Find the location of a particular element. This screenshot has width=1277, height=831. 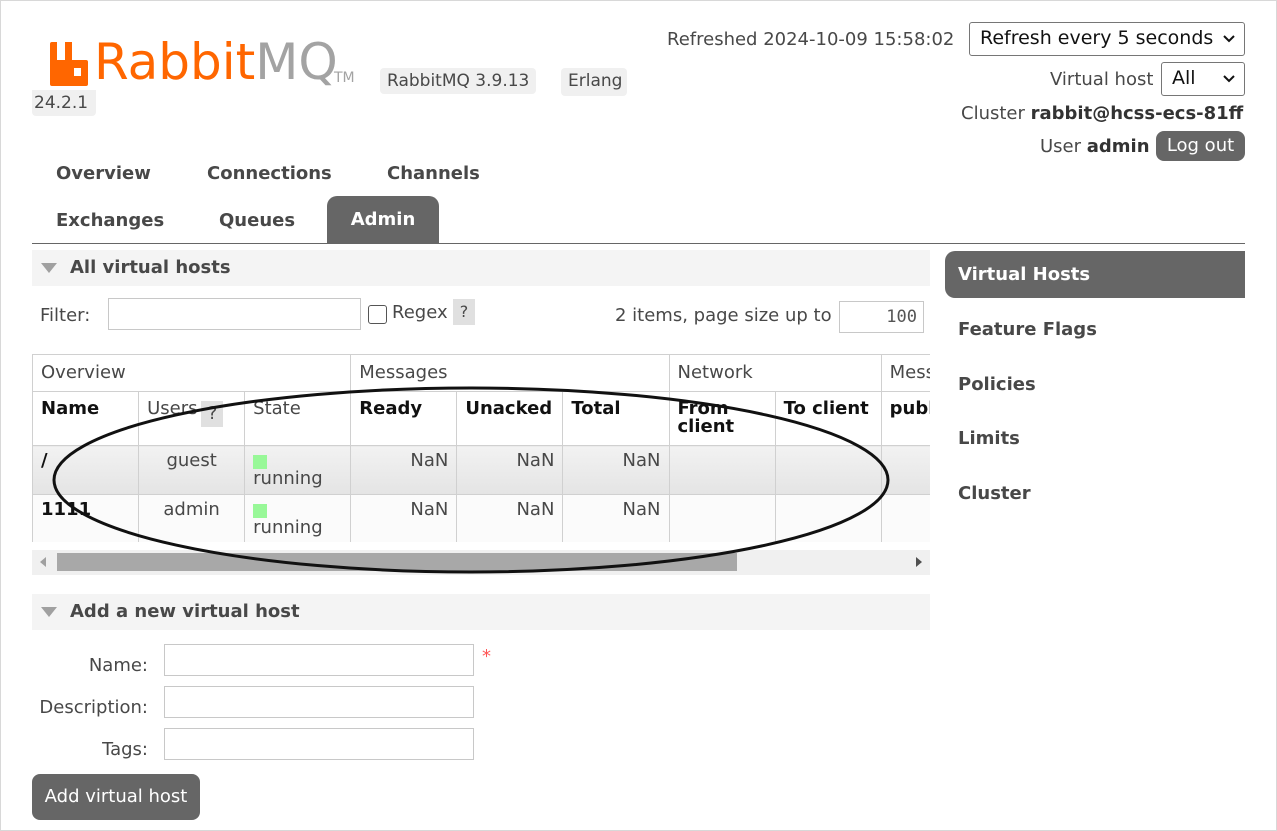

user-label: User is located at coordinates (1061, 146).